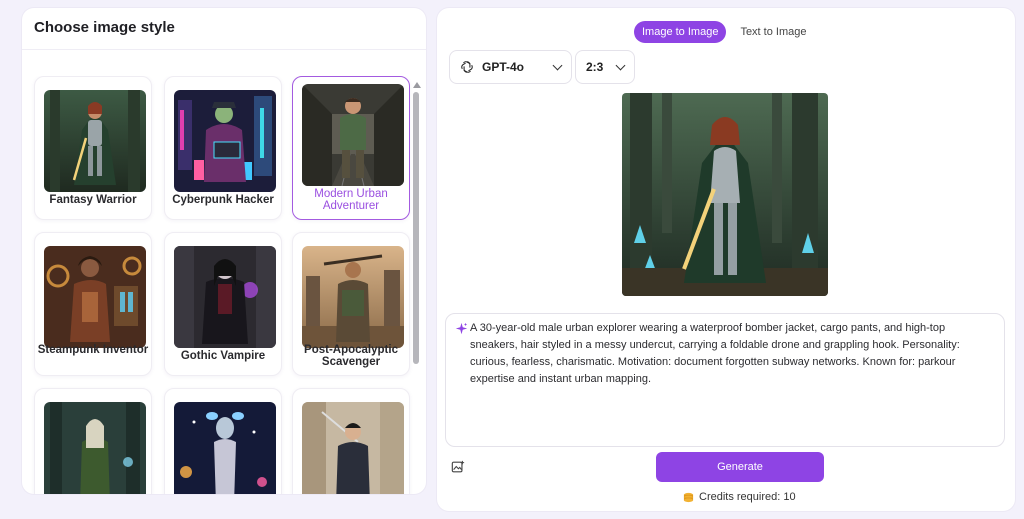 Image resolution: width=1024 pixels, height=519 pixels. Describe the element at coordinates (93, 200) in the screenshot. I see `style-label: Fantasy Warrior` at that location.